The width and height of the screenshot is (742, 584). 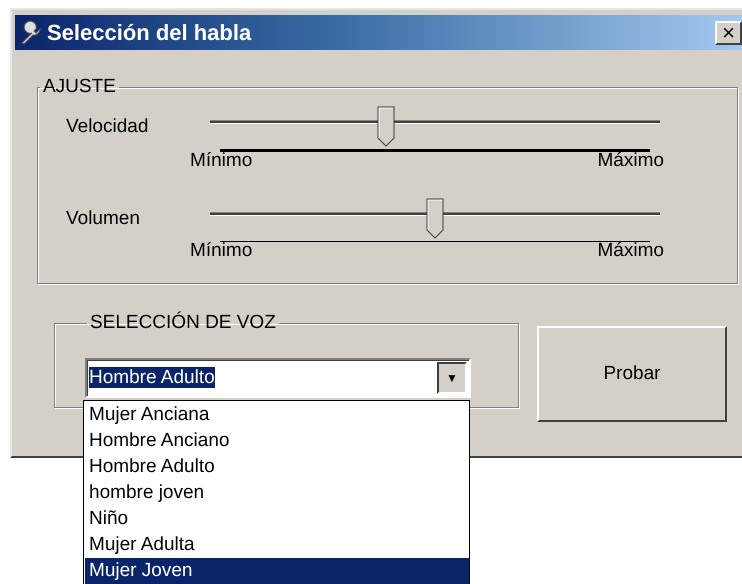 What do you see at coordinates (452, 378) in the screenshot?
I see `dropdown-button: ▼` at bounding box center [452, 378].